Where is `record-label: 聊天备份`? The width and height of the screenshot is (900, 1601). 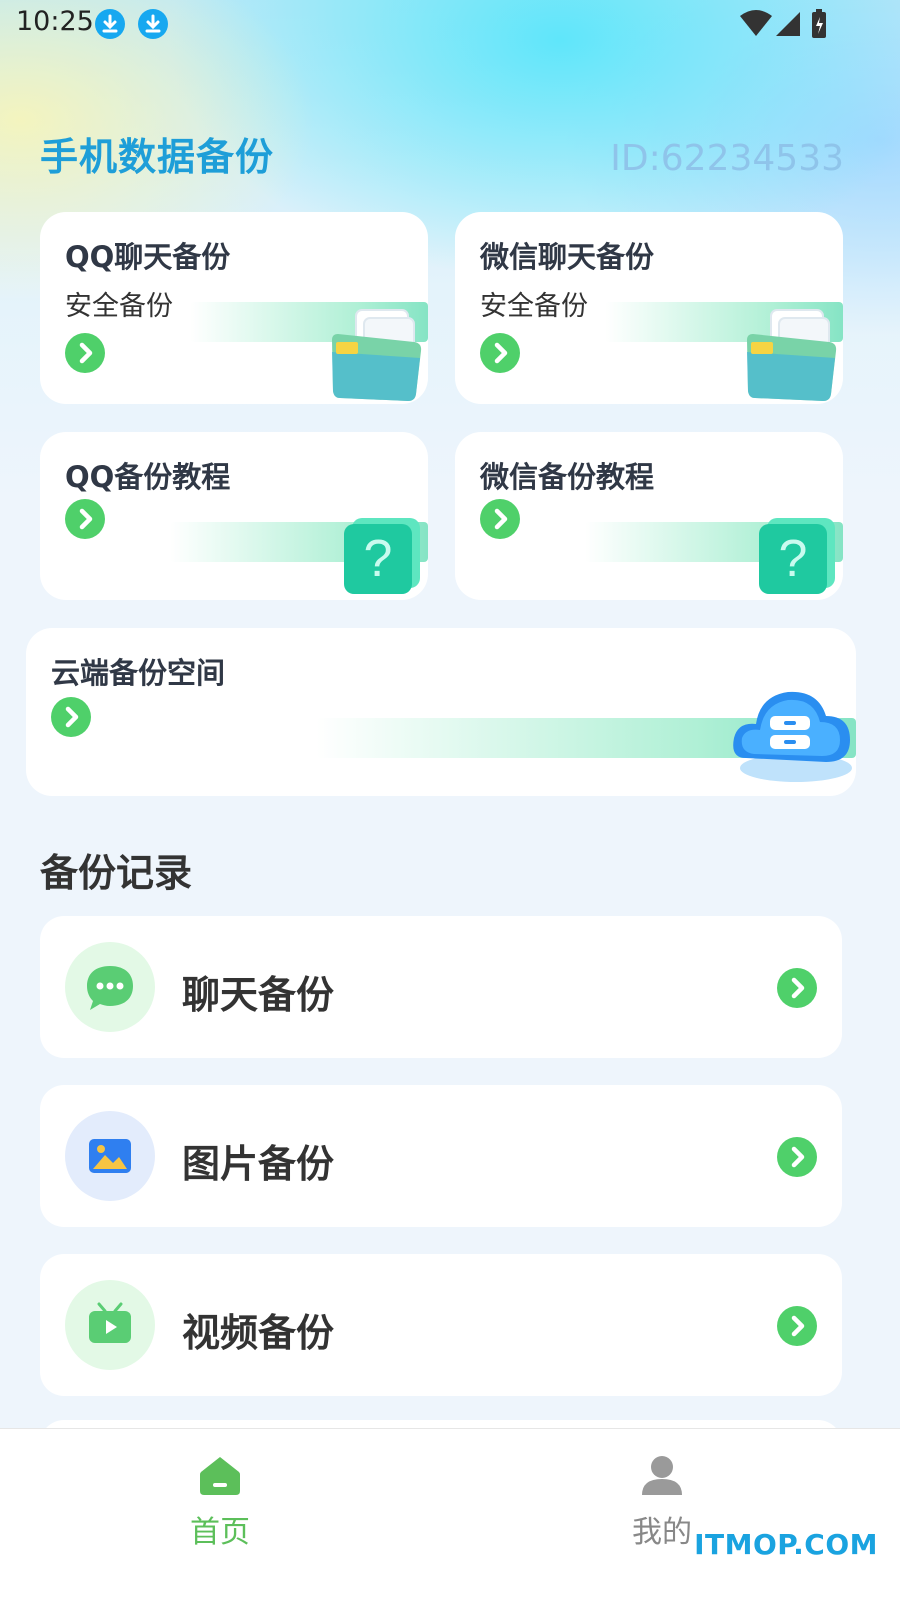 record-label: 聊天备份 is located at coordinates (258, 995).